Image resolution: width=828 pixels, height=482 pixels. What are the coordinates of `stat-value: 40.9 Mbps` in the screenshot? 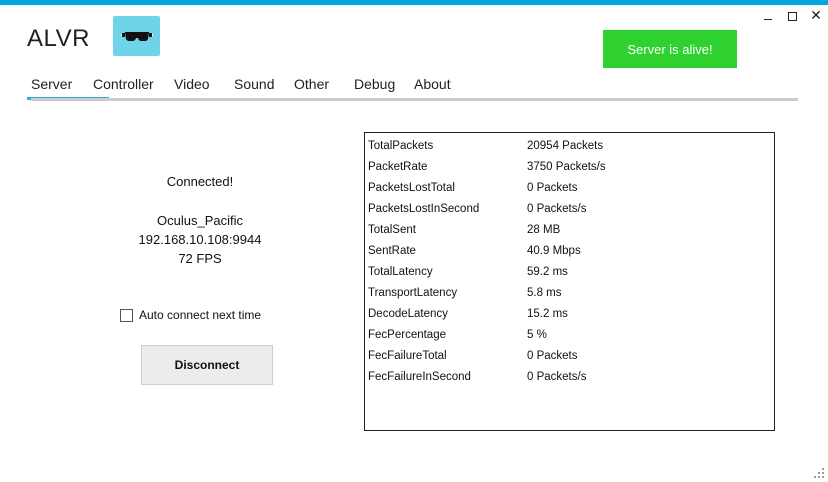 It's located at (554, 250).